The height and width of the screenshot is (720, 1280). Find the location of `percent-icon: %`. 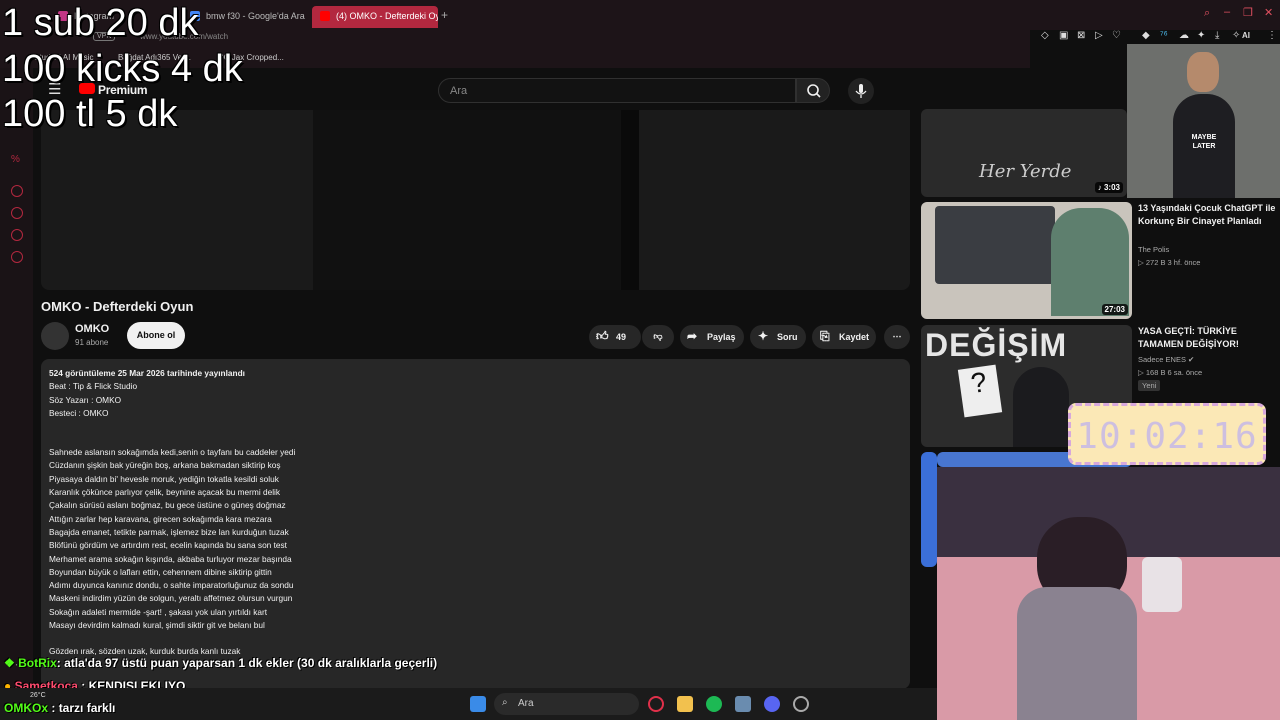

percent-icon: % is located at coordinates (15, 159).